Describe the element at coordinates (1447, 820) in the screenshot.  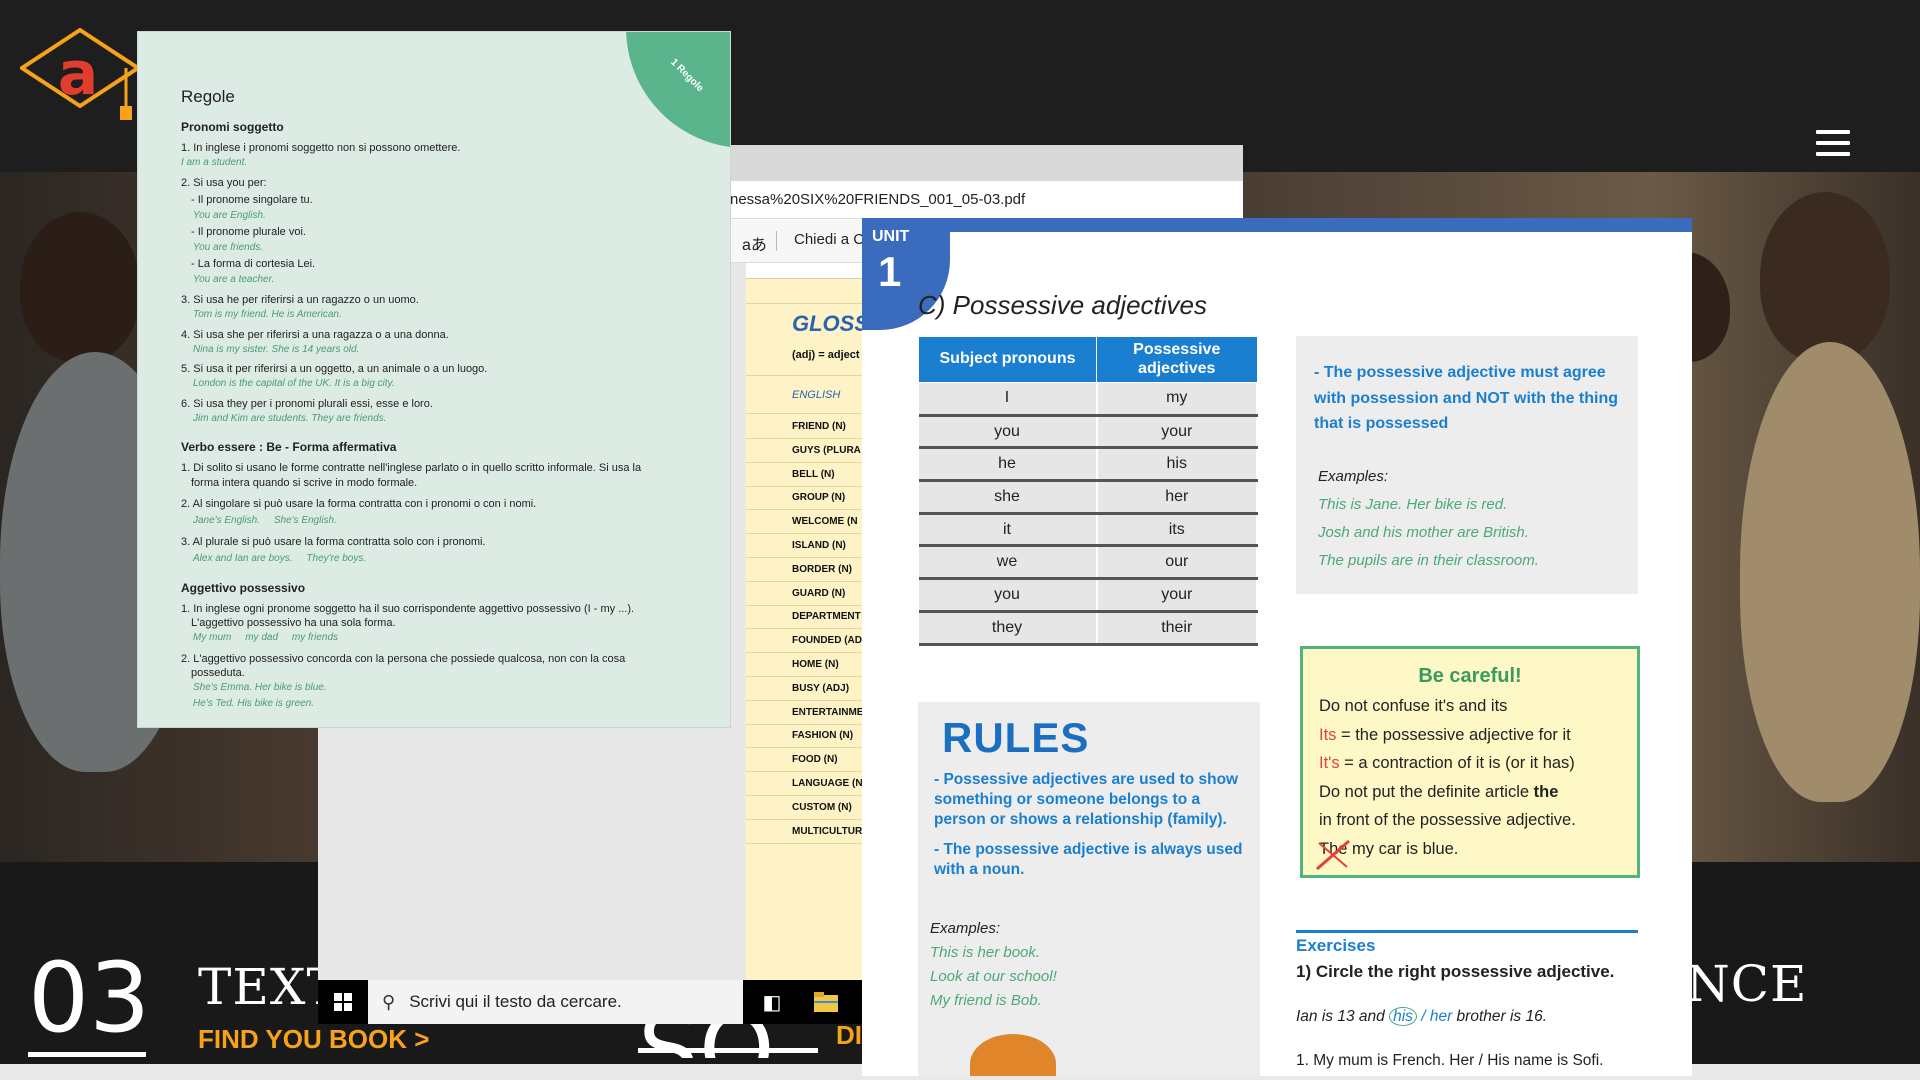
I see `careful-line: in front of the possessive adjective.` at that location.